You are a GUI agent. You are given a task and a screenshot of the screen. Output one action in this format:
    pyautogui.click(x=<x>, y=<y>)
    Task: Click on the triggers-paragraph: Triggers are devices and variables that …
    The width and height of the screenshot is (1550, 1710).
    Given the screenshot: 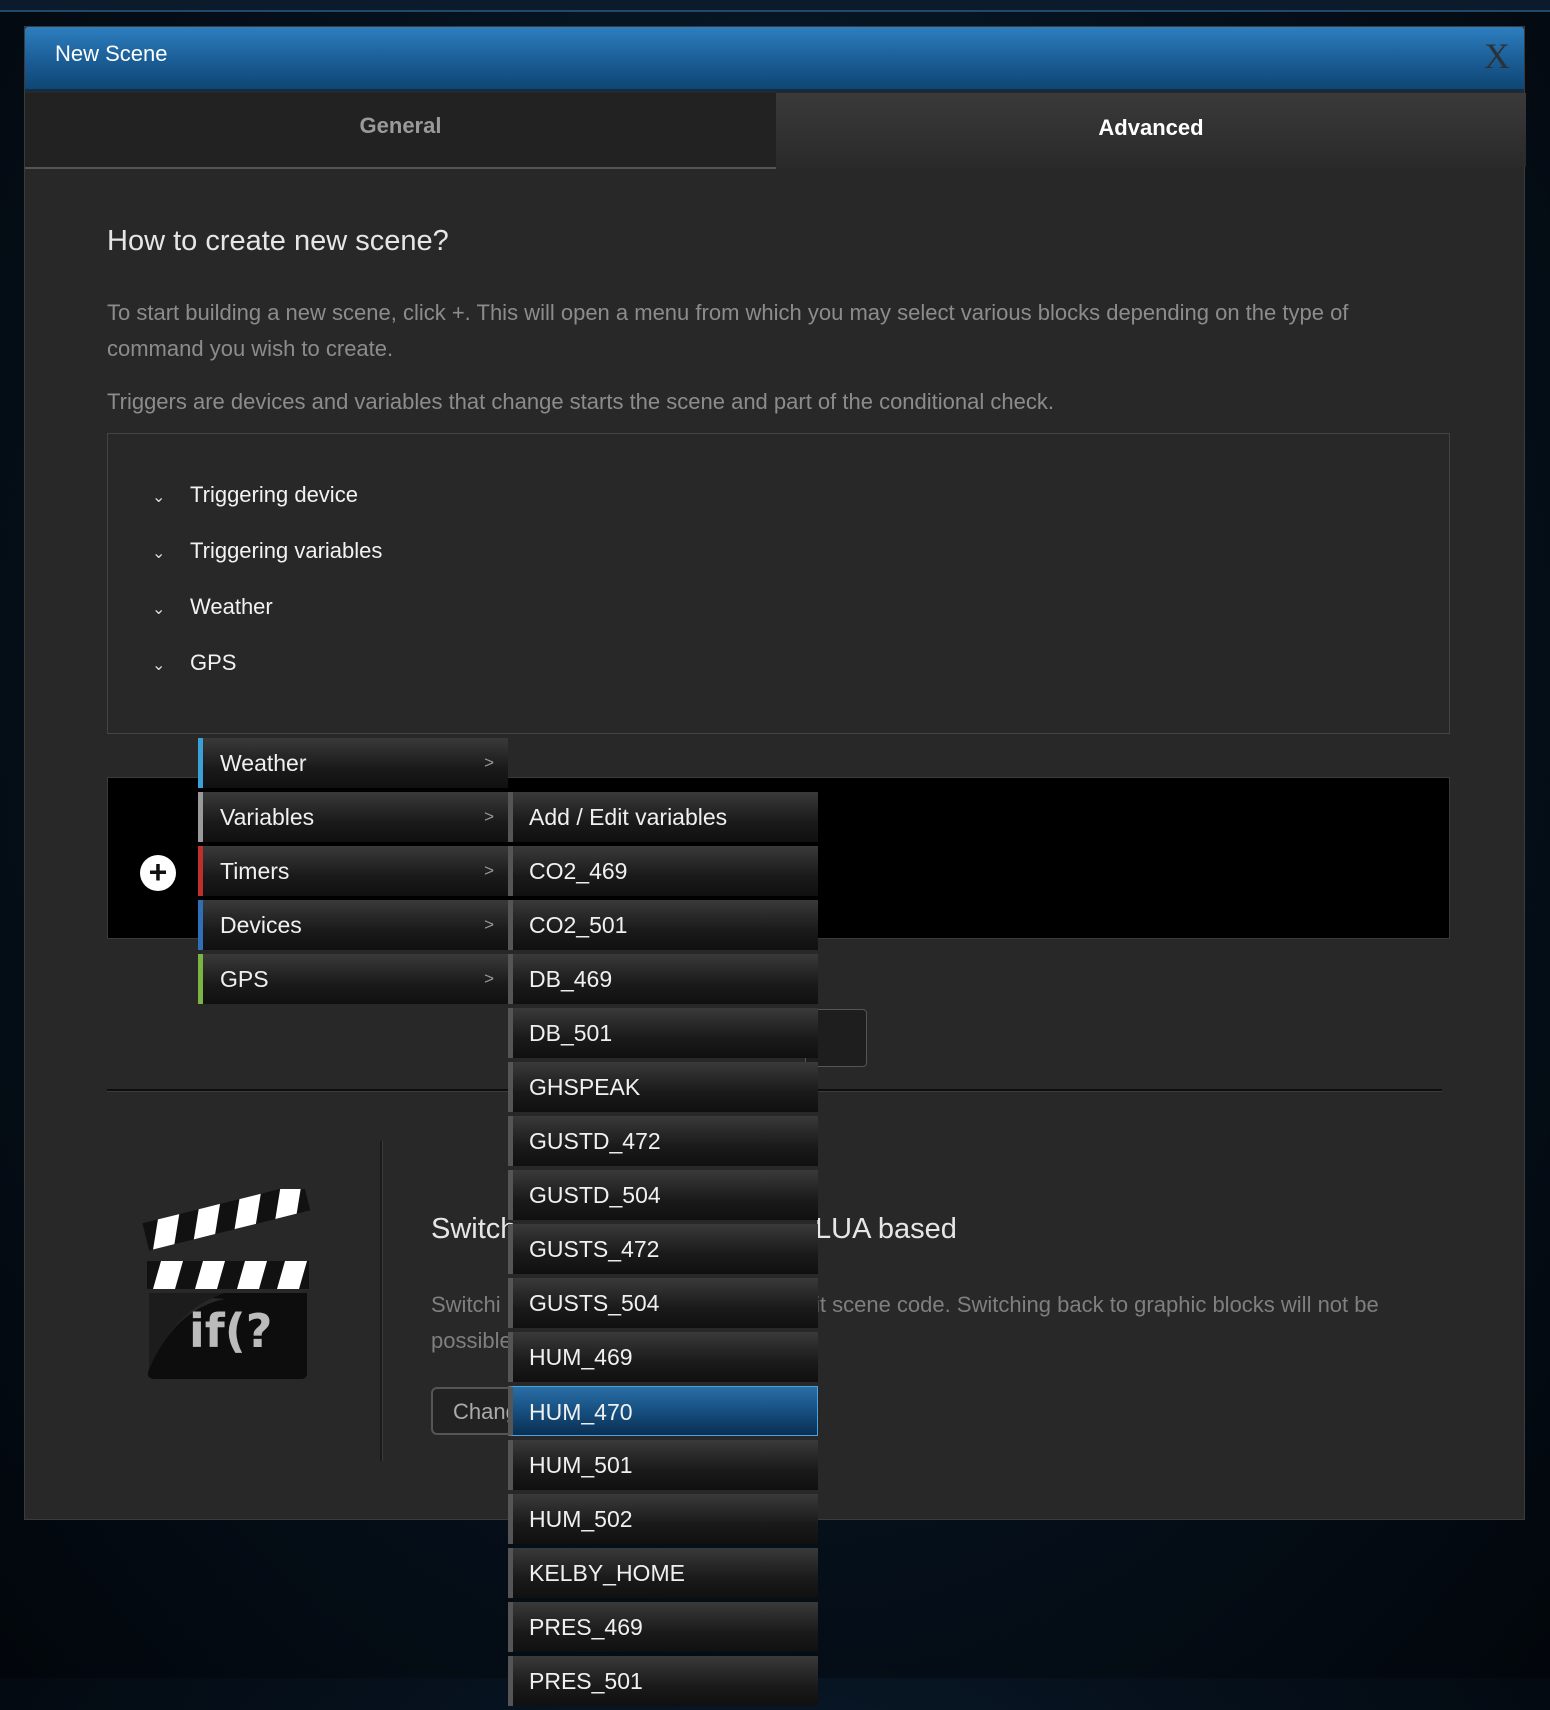 What is the action you would take?
    pyautogui.click(x=580, y=401)
    